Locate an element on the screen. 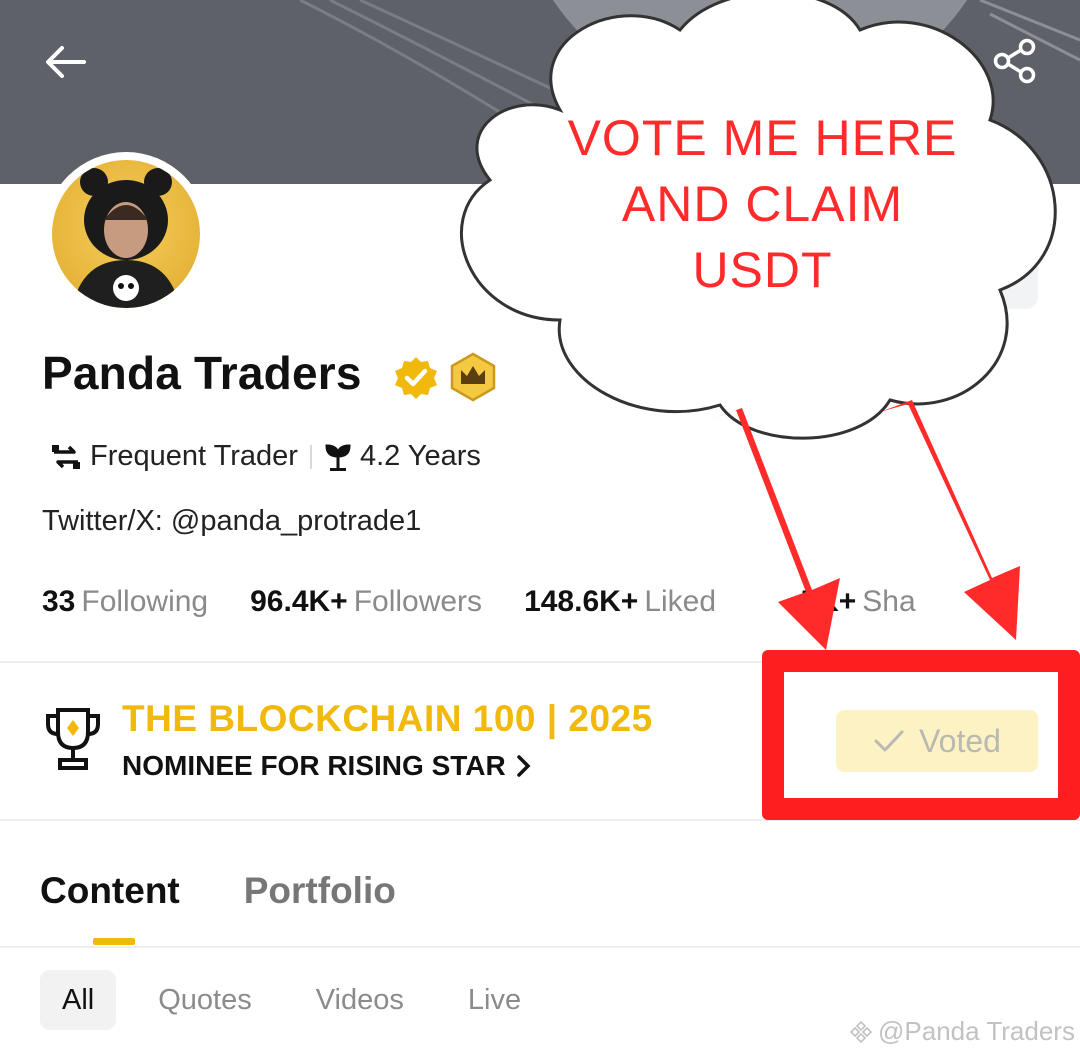 This screenshot has height=1058, width=1080. annotation-text: VOTE ME HERE AND CLAIM USDT is located at coordinates (762, 204).